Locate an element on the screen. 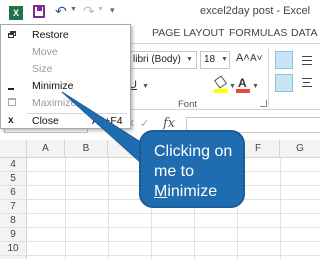 This screenshot has height=259, width=320. save-icon is located at coordinates (39, 11).